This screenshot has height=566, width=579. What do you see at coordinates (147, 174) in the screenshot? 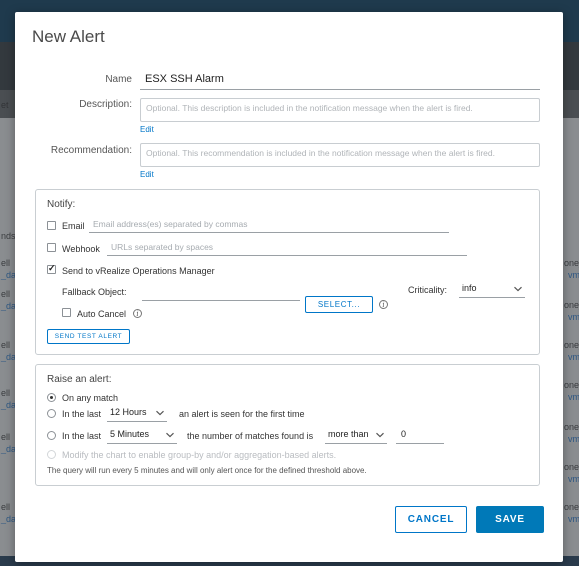
I see `recommendation-edit-link: Edit` at bounding box center [147, 174].